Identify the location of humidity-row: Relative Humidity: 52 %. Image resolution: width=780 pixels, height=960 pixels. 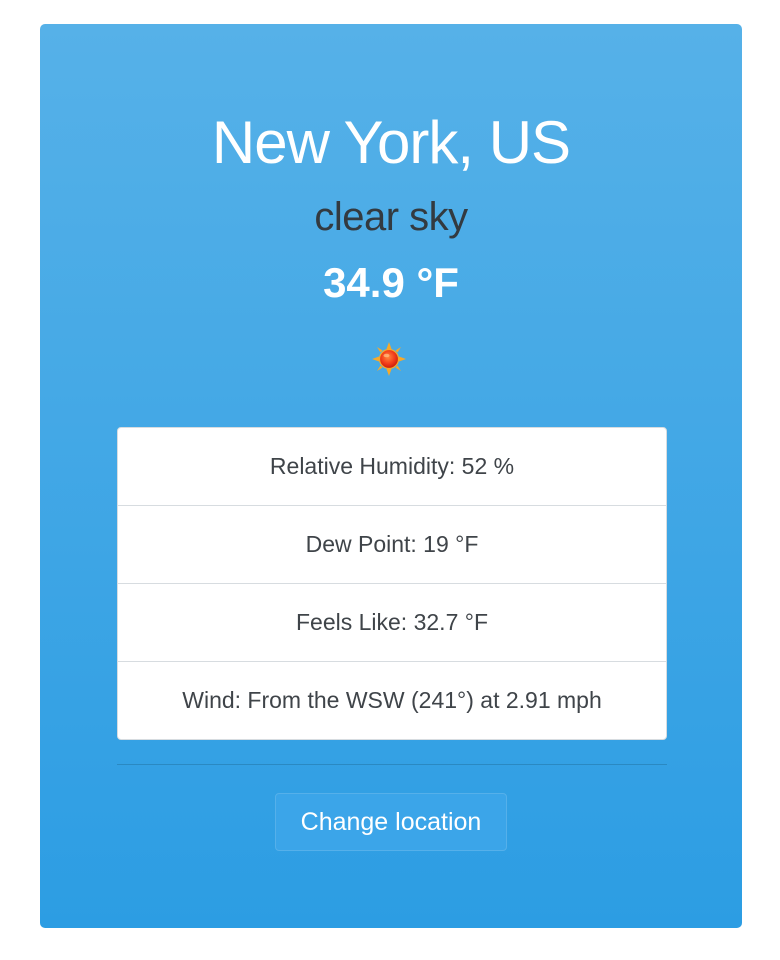
(392, 467).